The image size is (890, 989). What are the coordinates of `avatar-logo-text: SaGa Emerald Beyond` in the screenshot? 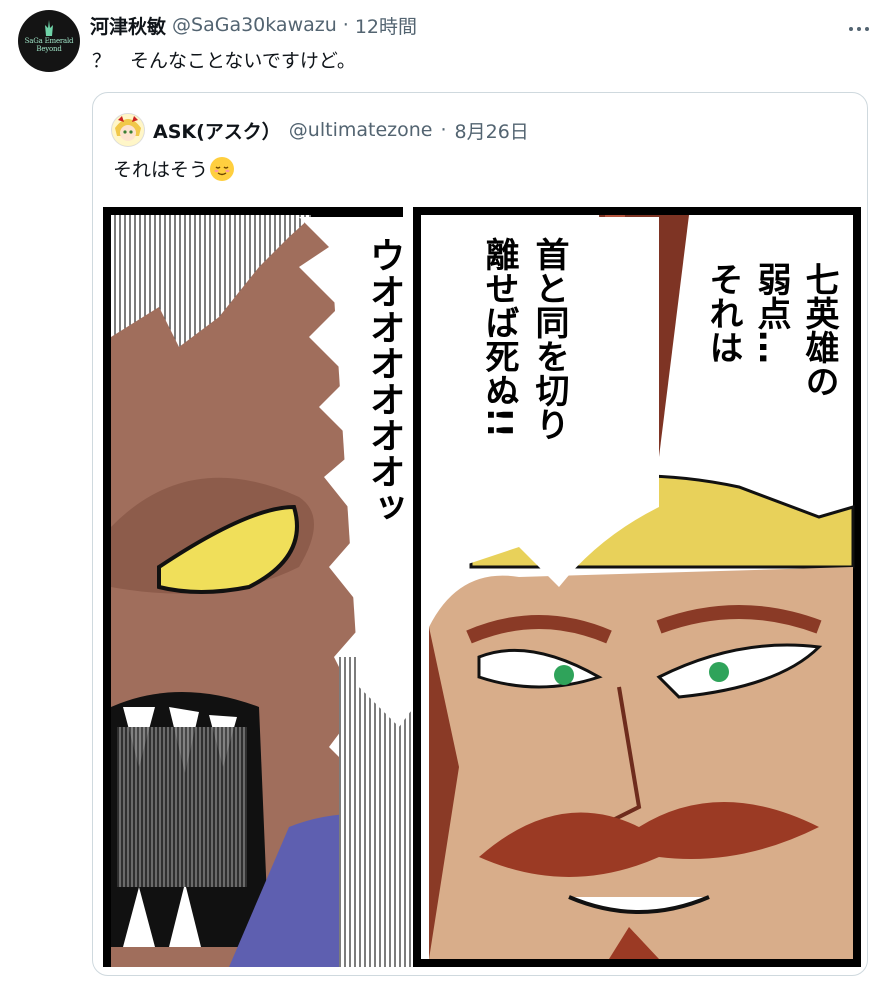 It's located at (49, 45).